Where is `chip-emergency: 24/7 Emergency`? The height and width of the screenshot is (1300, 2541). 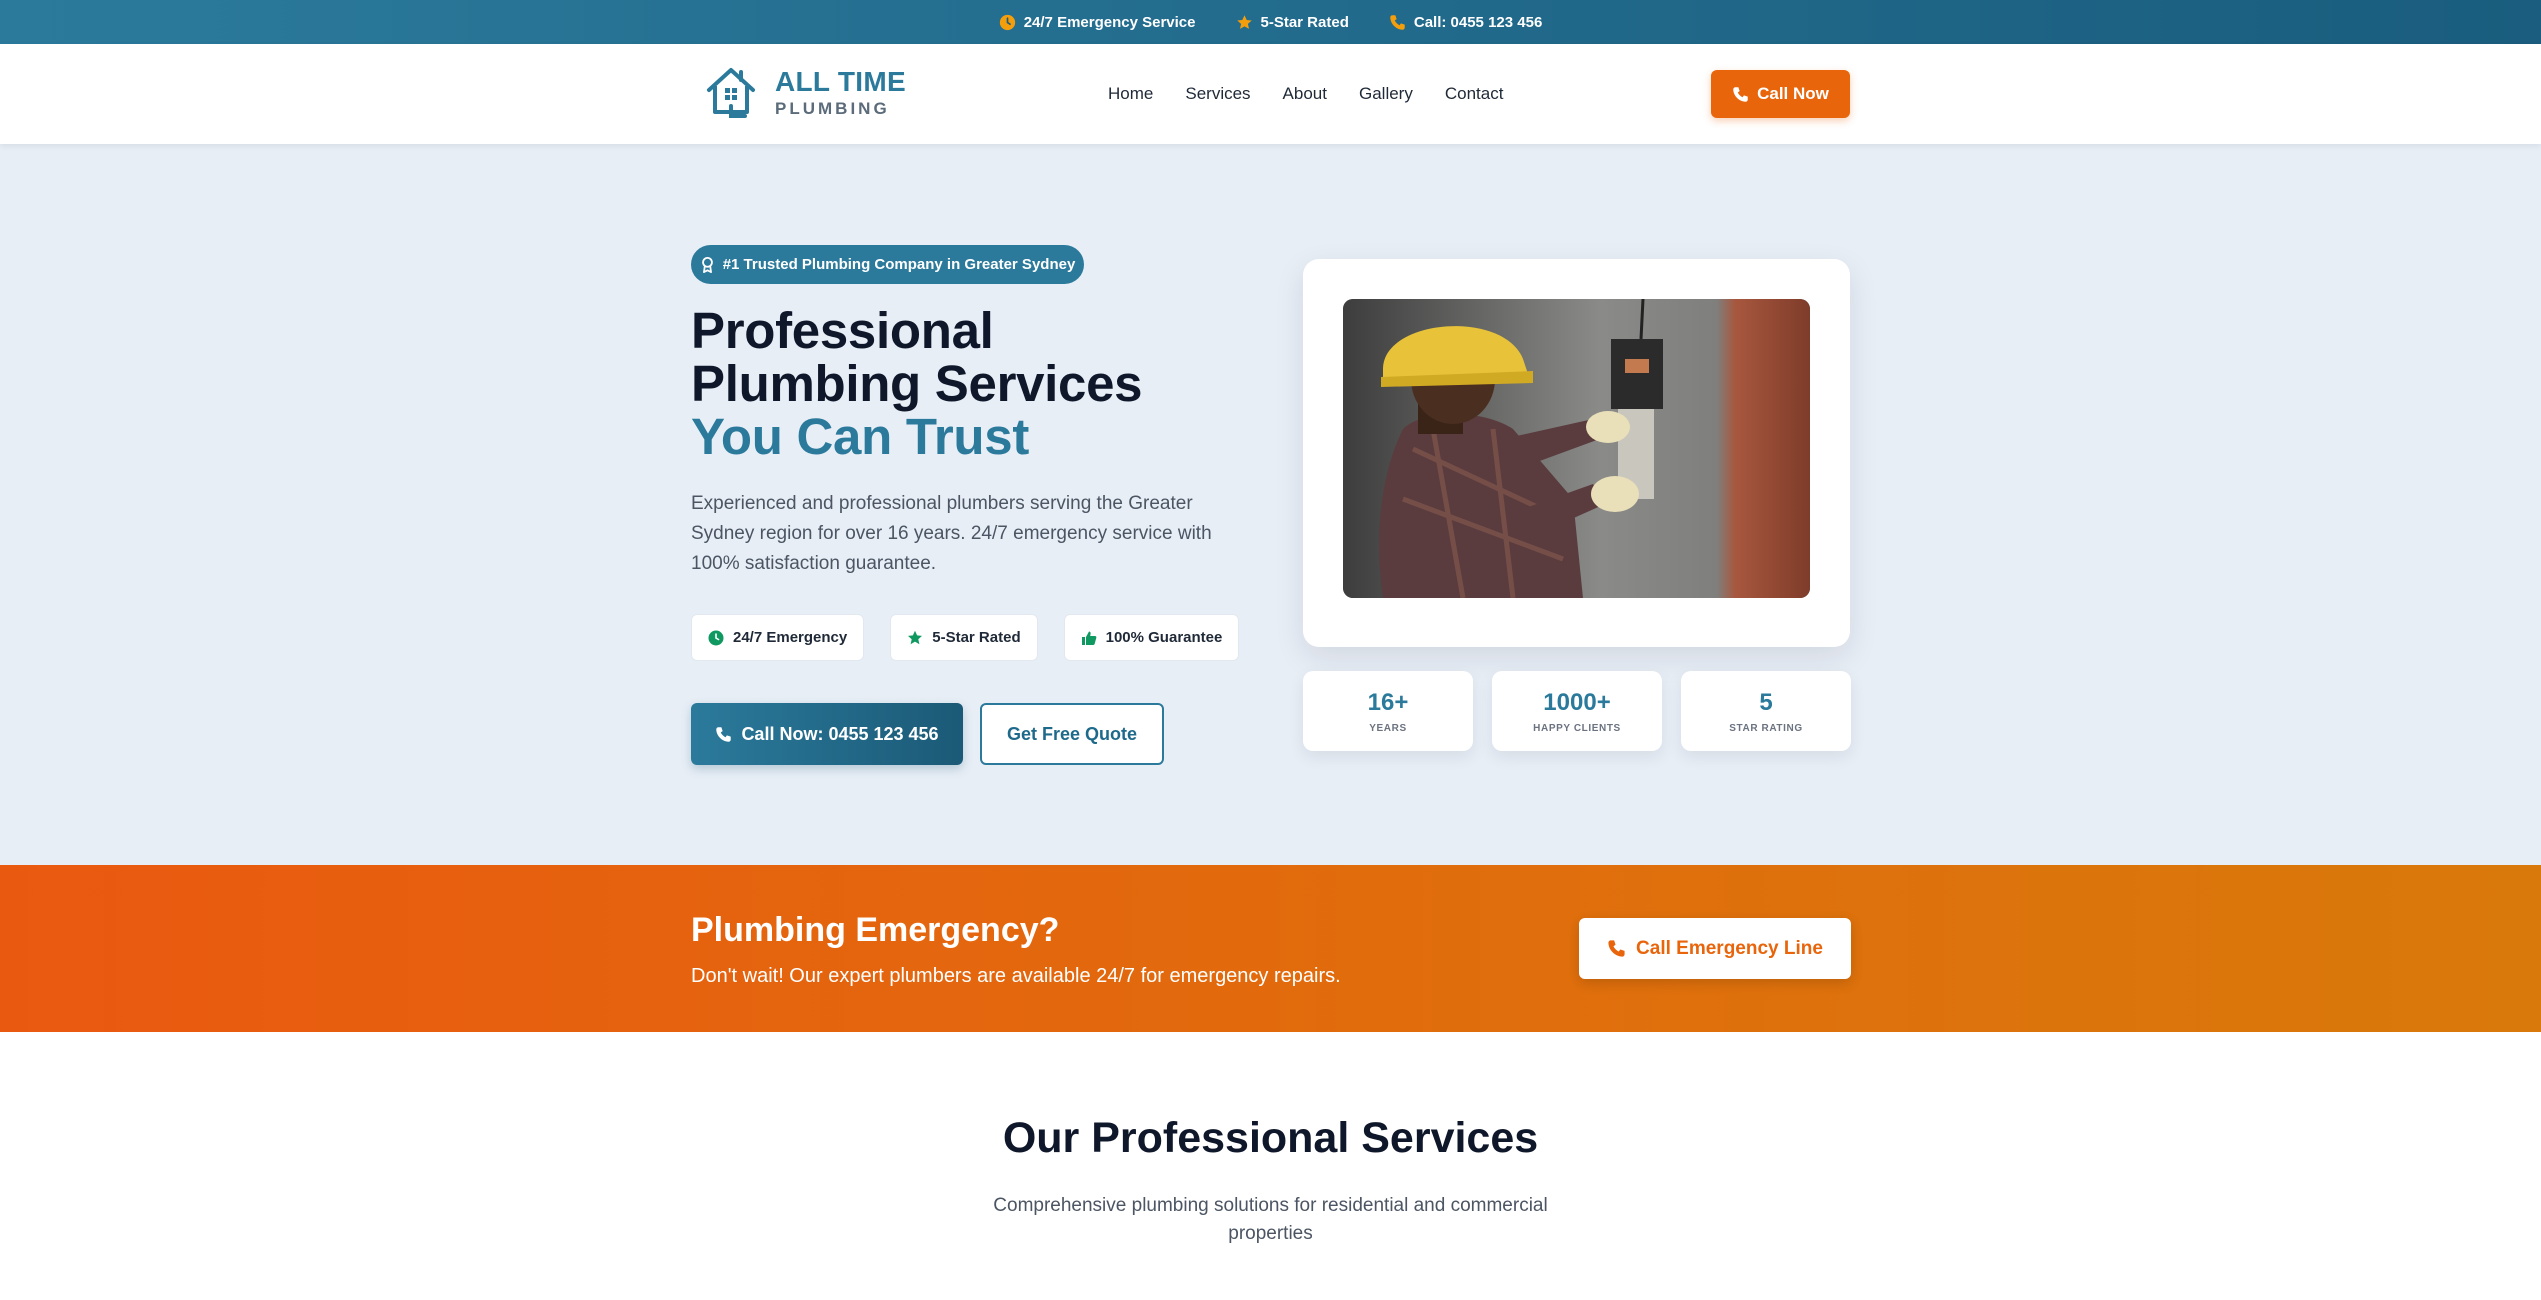 chip-emergency: 24/7 Emergency is located at coordinates (778, 637).